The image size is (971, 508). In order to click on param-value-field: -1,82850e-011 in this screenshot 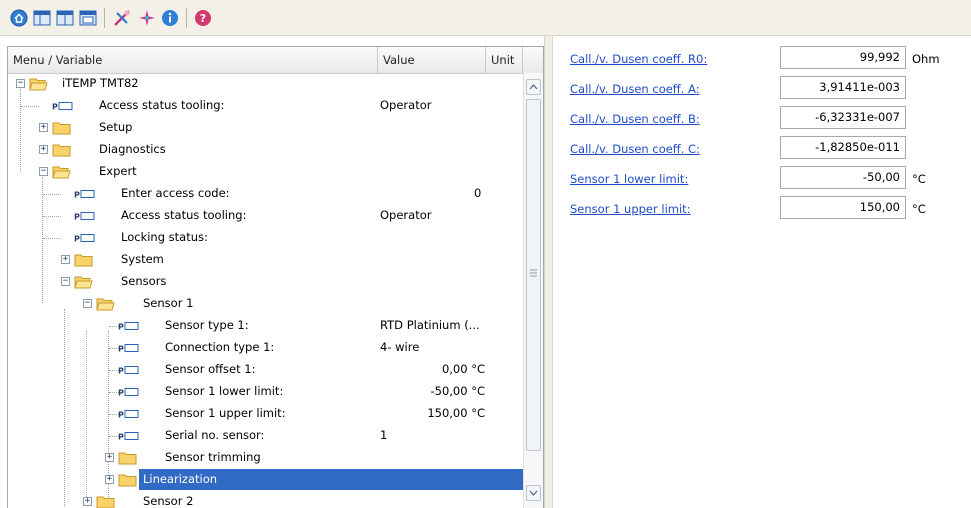, I will do `click(843, 147)`.